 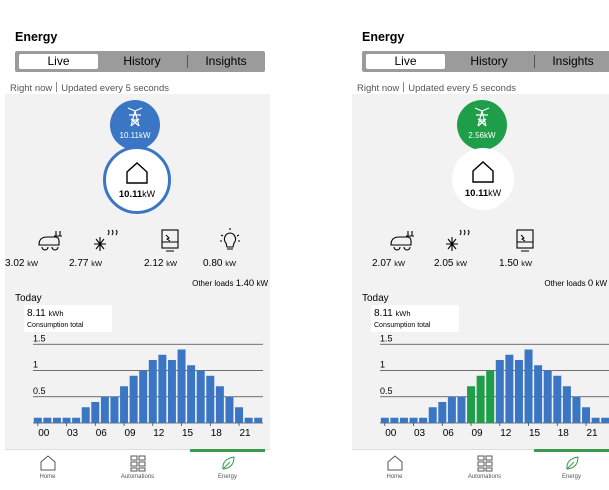 I want to click on device-power-heater: 1.50 kW, so click(x=516, y=263).